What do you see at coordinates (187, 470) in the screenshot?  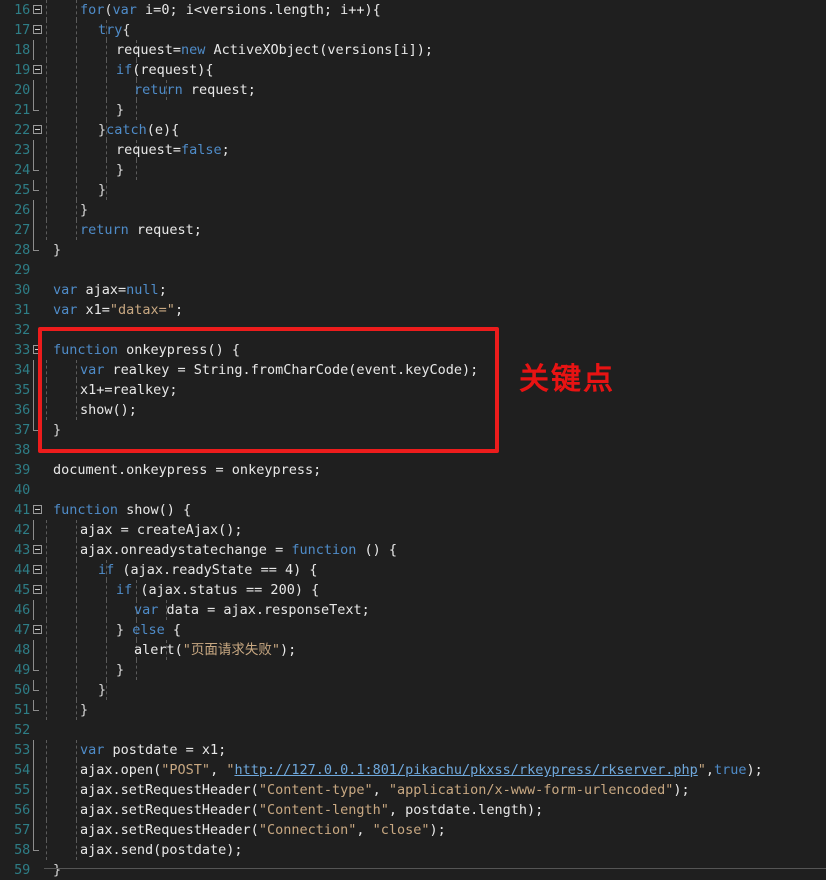 I see `code-token: document.onkeypress = onkeypress;` at bounding box center [187, 470].